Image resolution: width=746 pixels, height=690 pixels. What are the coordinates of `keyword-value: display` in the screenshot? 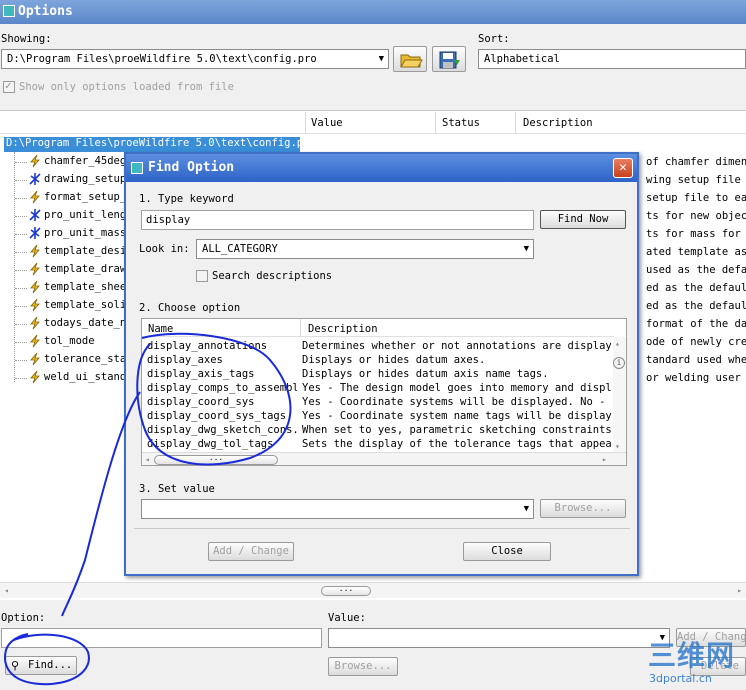 It's located at (168, 220).